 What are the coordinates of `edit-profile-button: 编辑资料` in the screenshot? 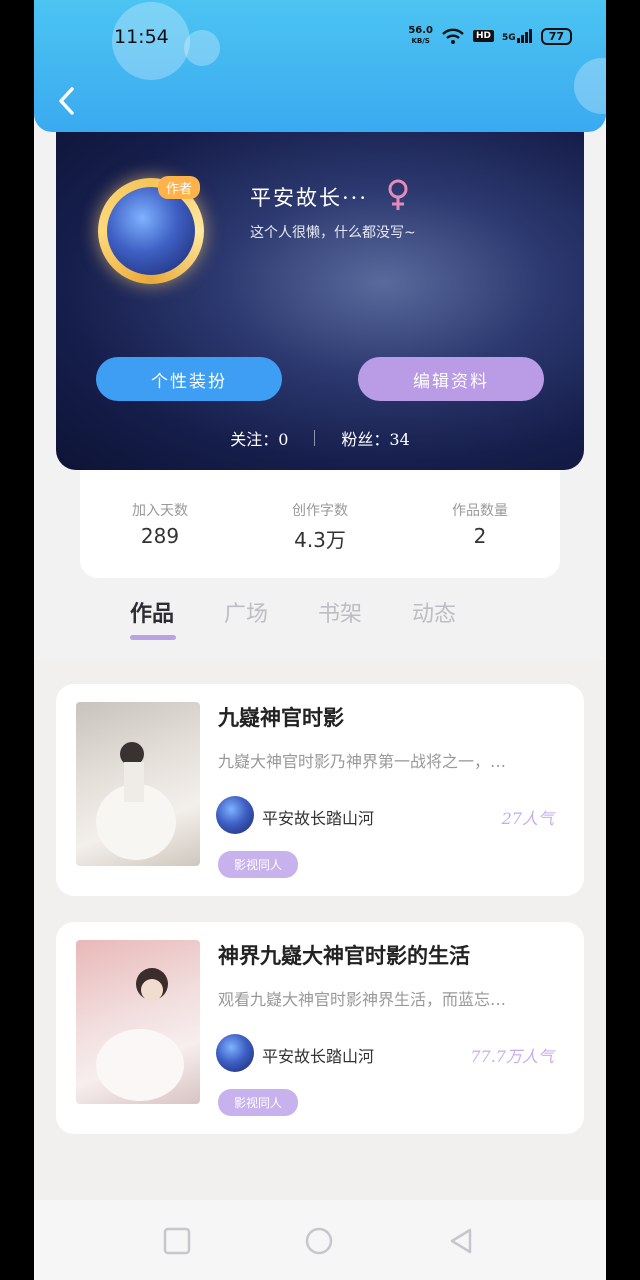 It's located at (451, 379).